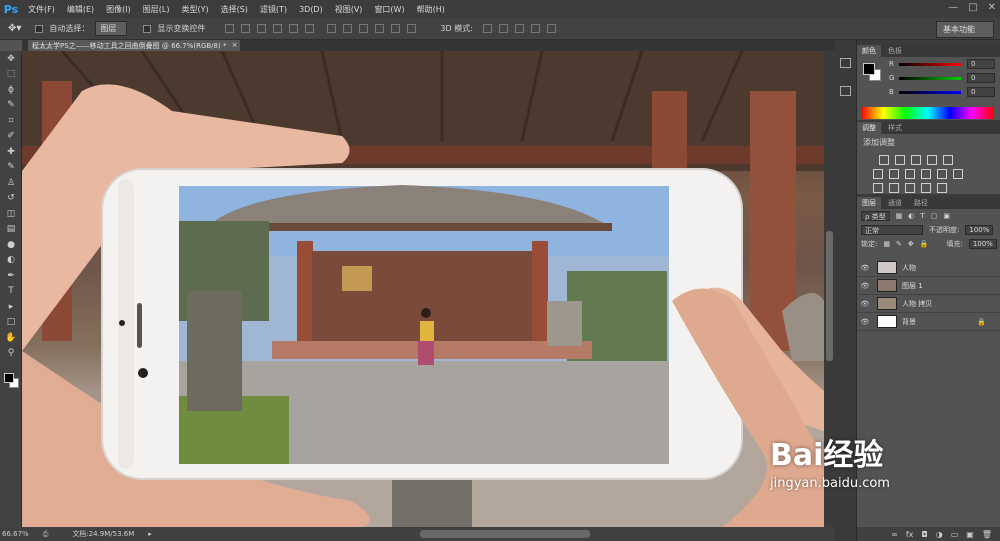 The image size is (1000, 541). Describe the element at coordinates (551, 28) in the screenshot. I see `3d-scale-icon` at that location.